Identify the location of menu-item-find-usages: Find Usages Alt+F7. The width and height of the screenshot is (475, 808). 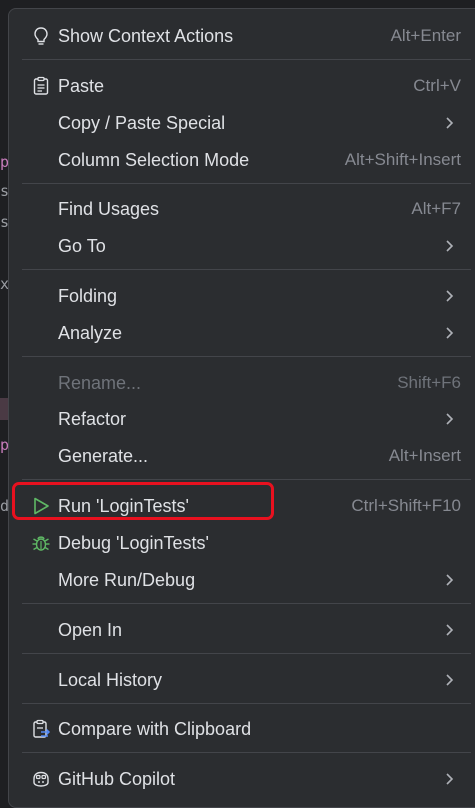
(244, 209).